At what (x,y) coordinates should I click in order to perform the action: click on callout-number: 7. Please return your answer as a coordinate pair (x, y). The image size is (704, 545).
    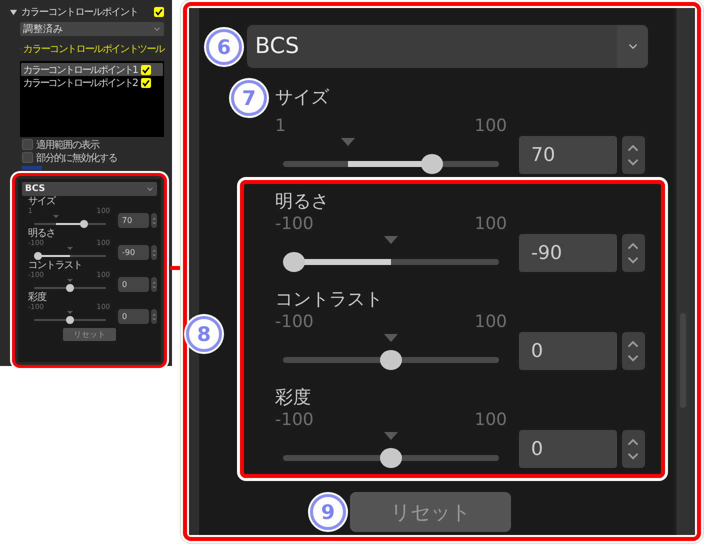
    Looking at the image, I should click on (249, 98).